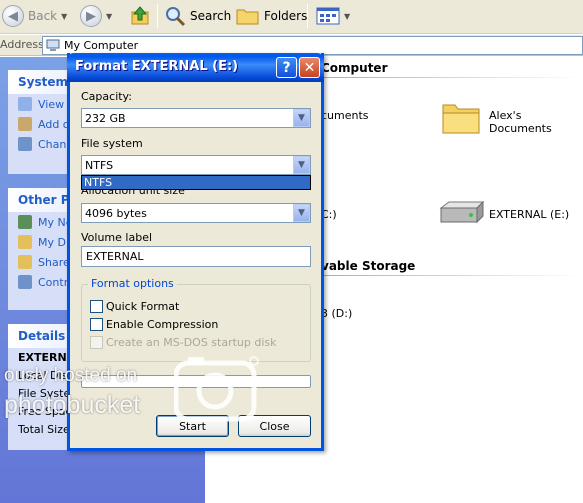  Describe the element at coordinates (328, 16) in the screenshot. I see `views-icon` at that location.